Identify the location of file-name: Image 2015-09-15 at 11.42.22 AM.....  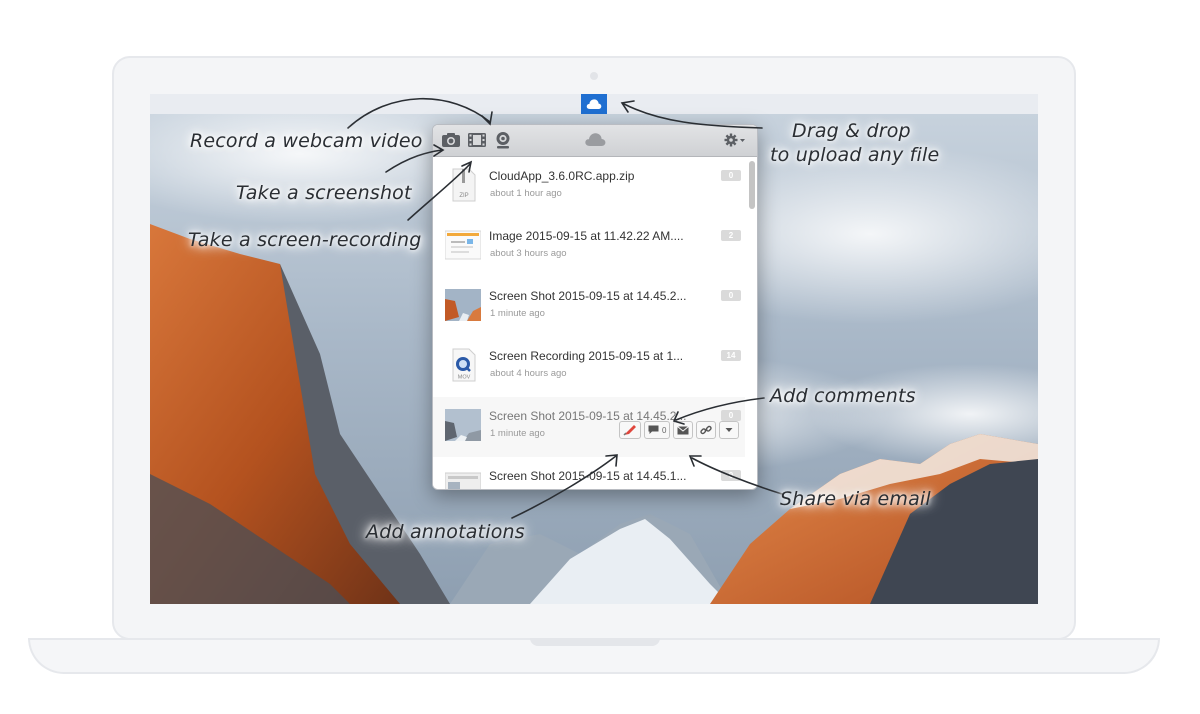
(586, 236).